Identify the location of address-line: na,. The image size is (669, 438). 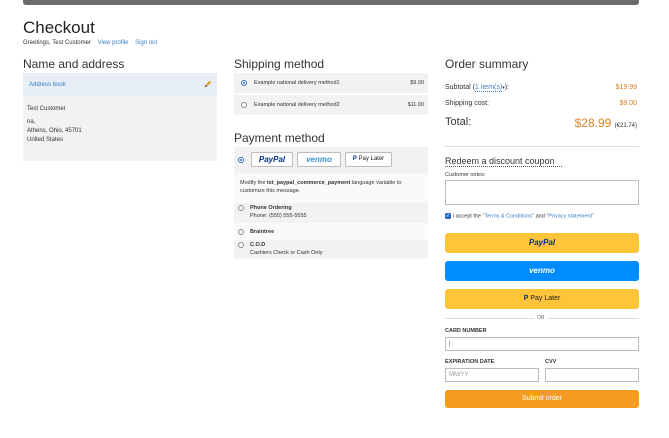
(31, 122).